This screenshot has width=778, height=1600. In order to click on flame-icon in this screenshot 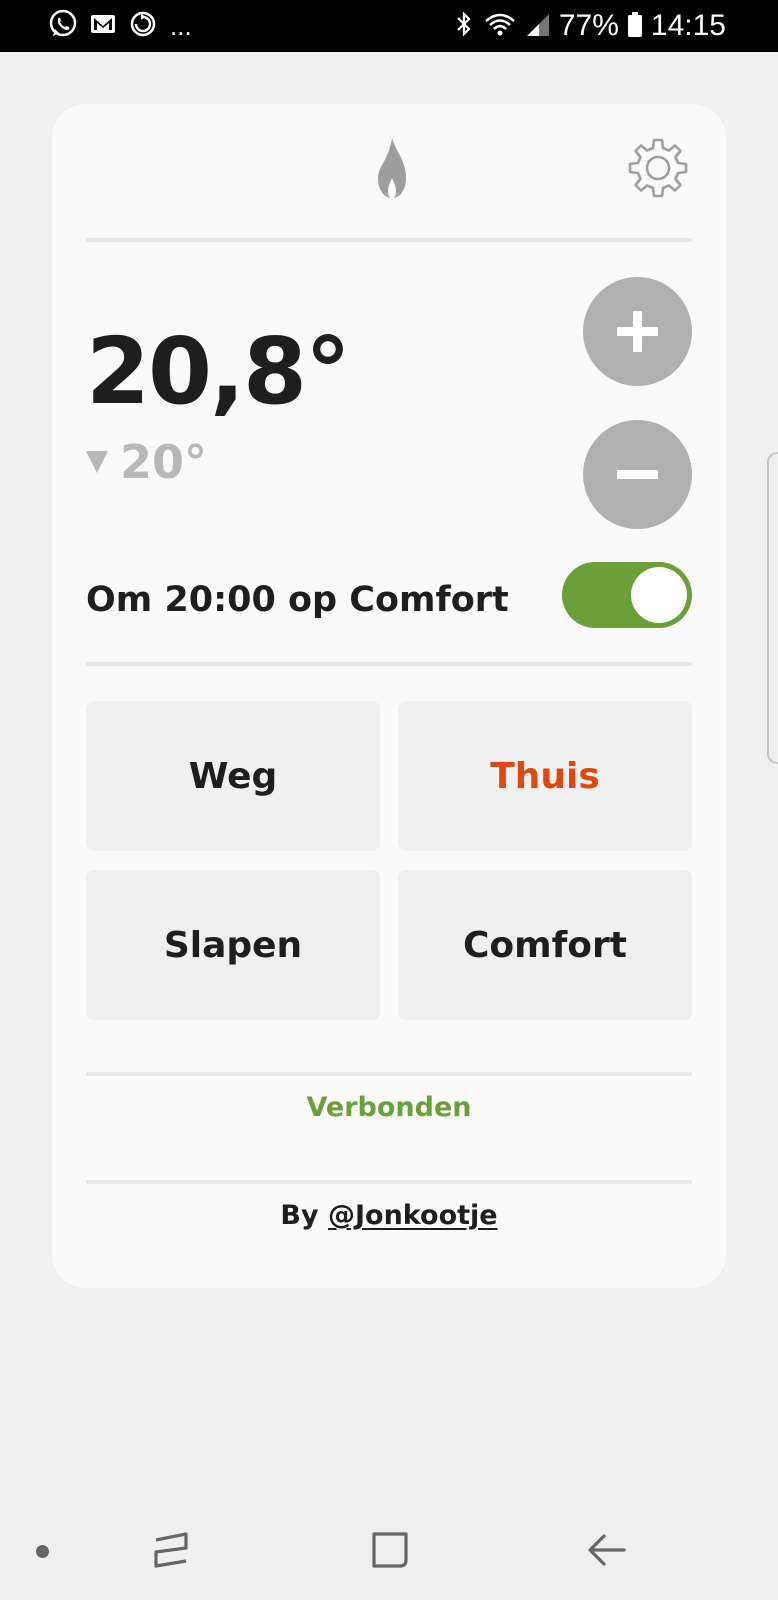, I will do `click(392, 170)`.